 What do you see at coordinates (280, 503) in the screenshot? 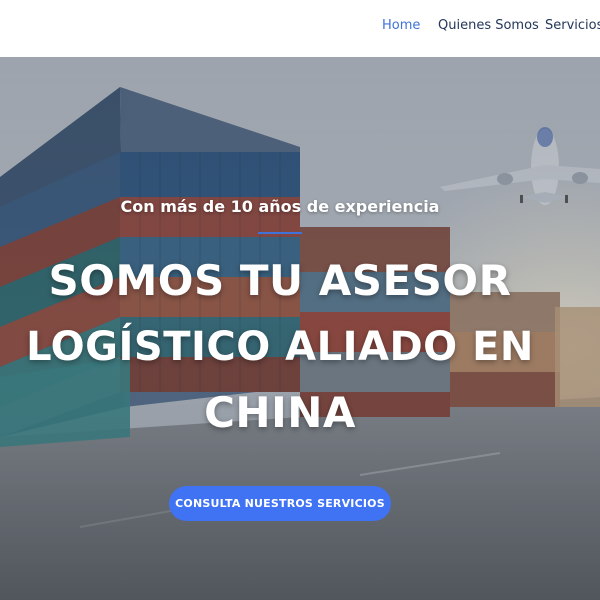
I see `consulta-servicios-button: CONSULTA NUESTROS SERVICIOS` at bounding box center [280, 503].